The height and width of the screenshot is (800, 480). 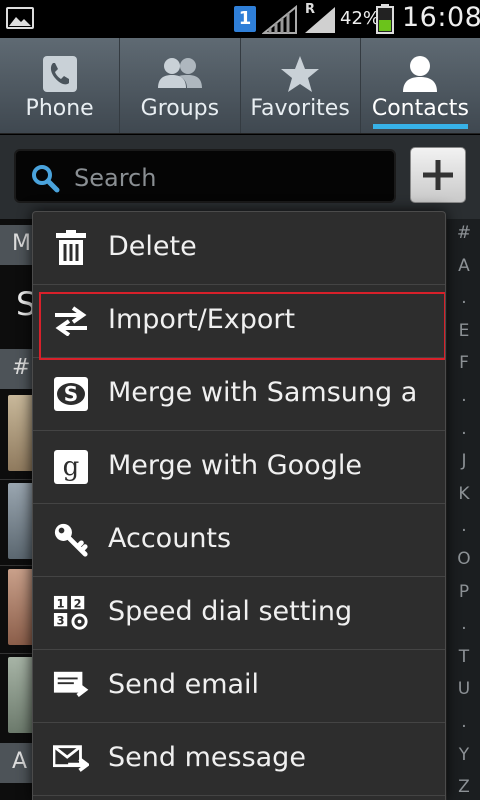 I want to click on roaming-indicator: R, so click(x=310, y=9).